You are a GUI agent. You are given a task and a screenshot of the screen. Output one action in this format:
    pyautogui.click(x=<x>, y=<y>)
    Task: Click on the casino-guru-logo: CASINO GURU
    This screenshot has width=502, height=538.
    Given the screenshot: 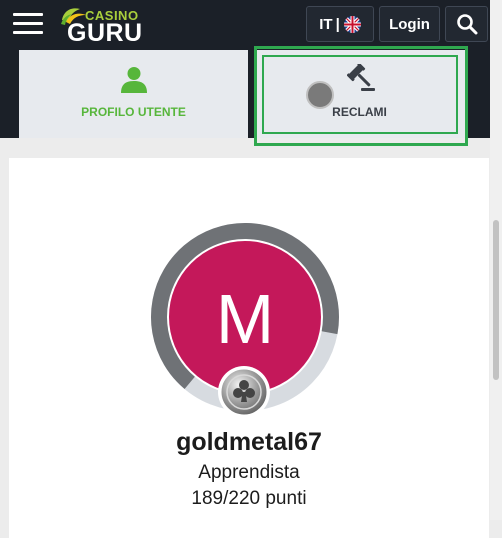 What is the action you would take?
    pyautogui.click(x=103, y=26)
    